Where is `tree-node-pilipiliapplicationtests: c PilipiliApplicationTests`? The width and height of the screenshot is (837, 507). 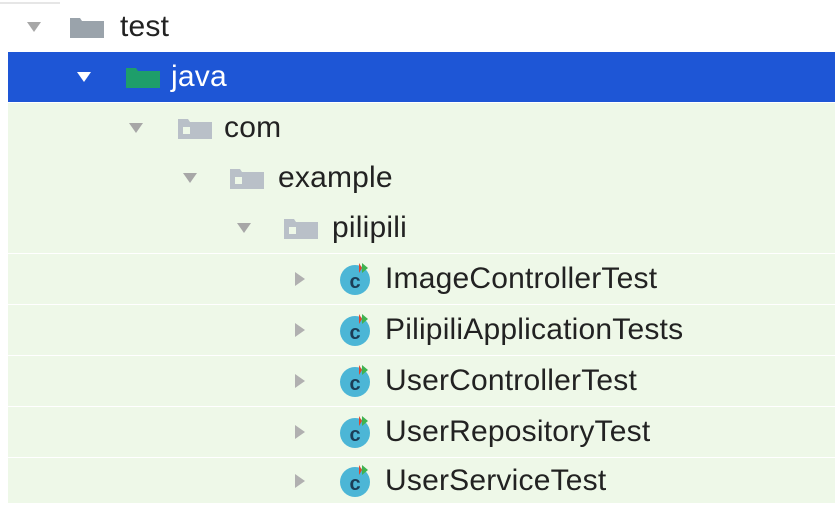 tree-node-pilipiliapplicationtests: c PilipiliApplicationTests is located at coordinates (421, 330).